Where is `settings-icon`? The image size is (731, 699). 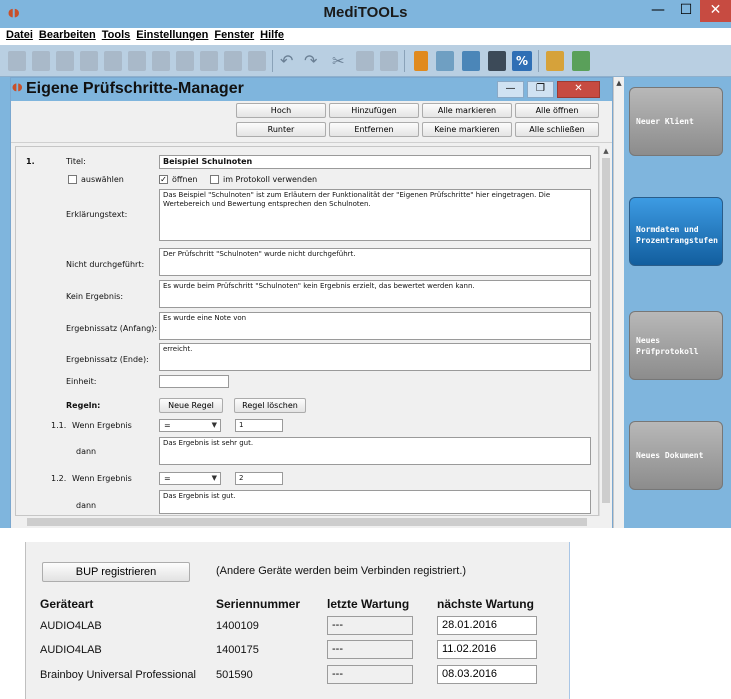
settings-icon is located at coordinates (445, 61).